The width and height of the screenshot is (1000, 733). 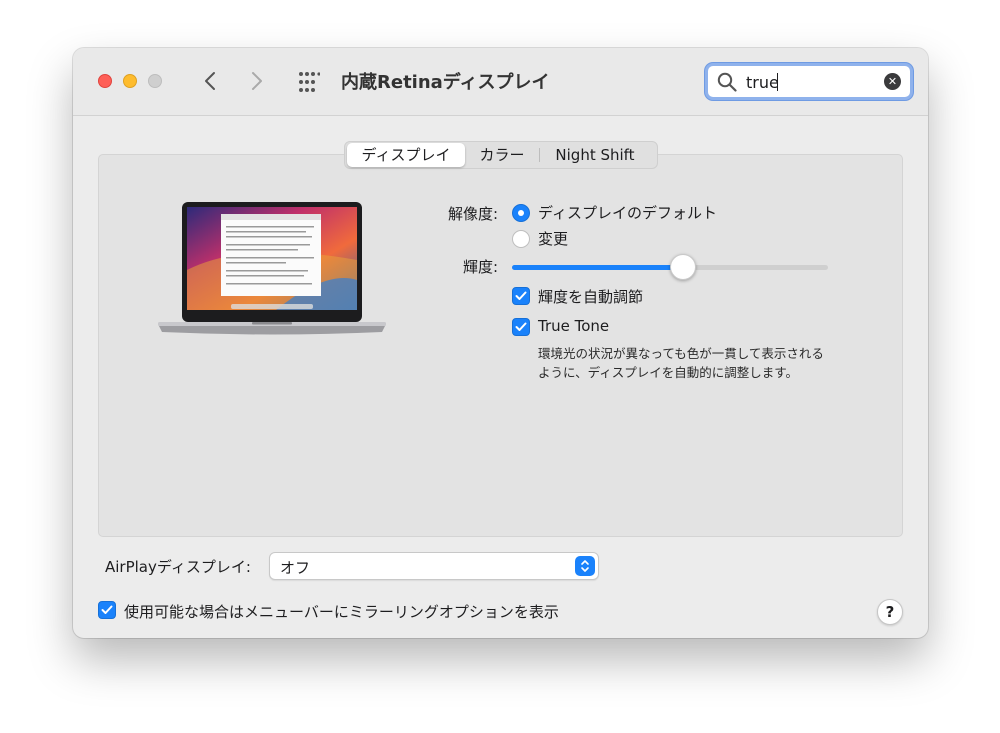 I want to click on true-tone-checkbox, so click(x=521, y=327).